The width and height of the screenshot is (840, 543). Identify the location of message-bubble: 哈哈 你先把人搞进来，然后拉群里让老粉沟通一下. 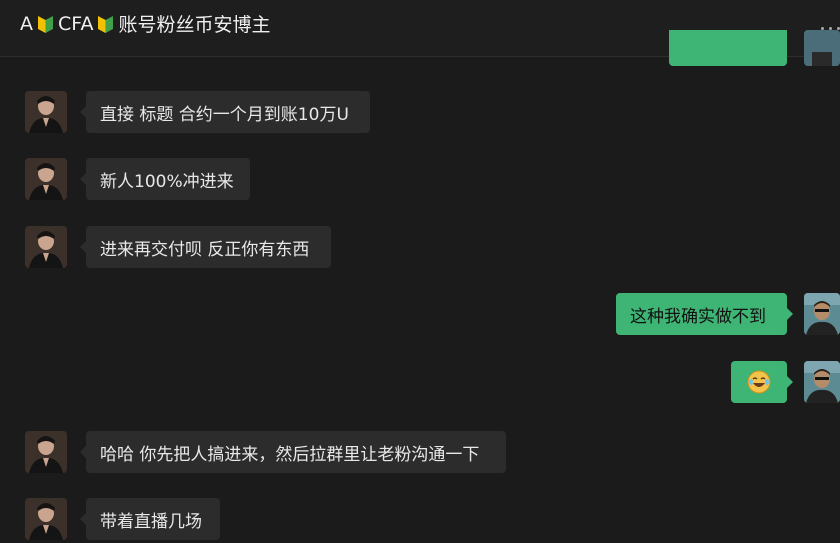
(296, 452).